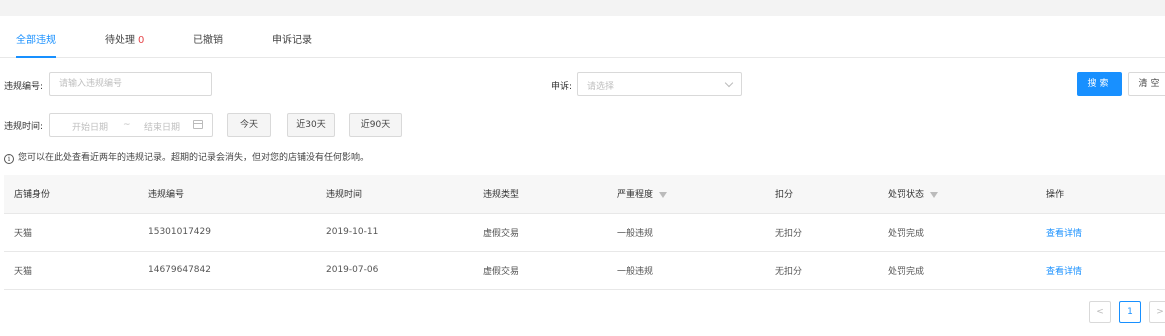 Image resolution: width=1165 pixels, height=336 pixels. What do you see at coordinates (659, 84) in the screenshot?
I see `appeal-select: 请选择` at bounding box center [659, 84].